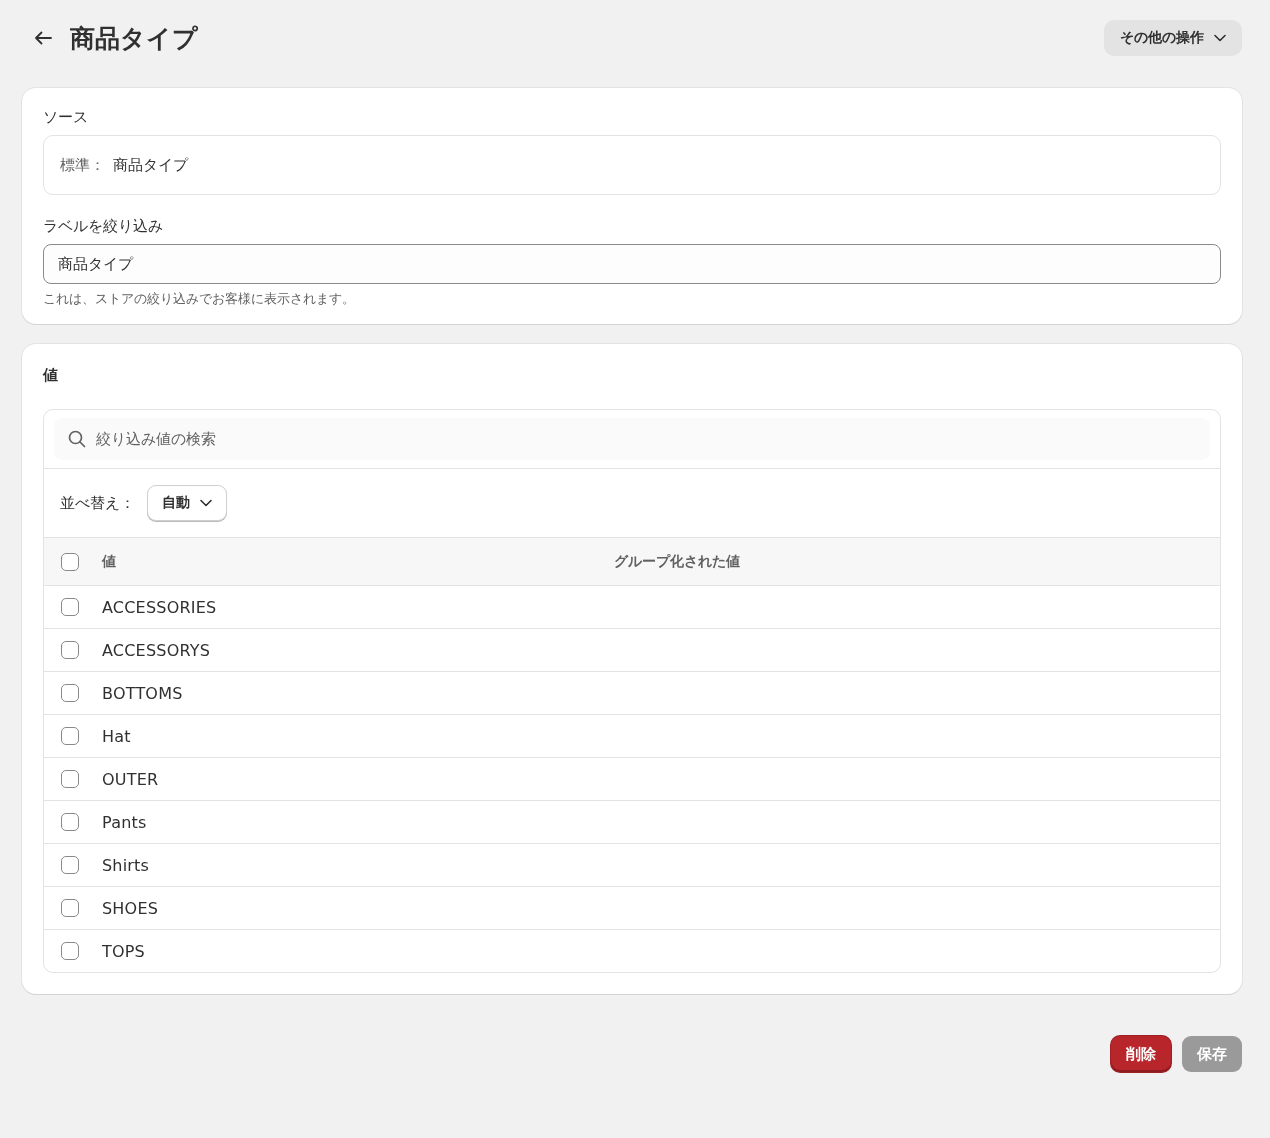 The width and height of the screenshot is (1270, 1138). I want to click on column-header: グループ化された値, so click(677, 561).